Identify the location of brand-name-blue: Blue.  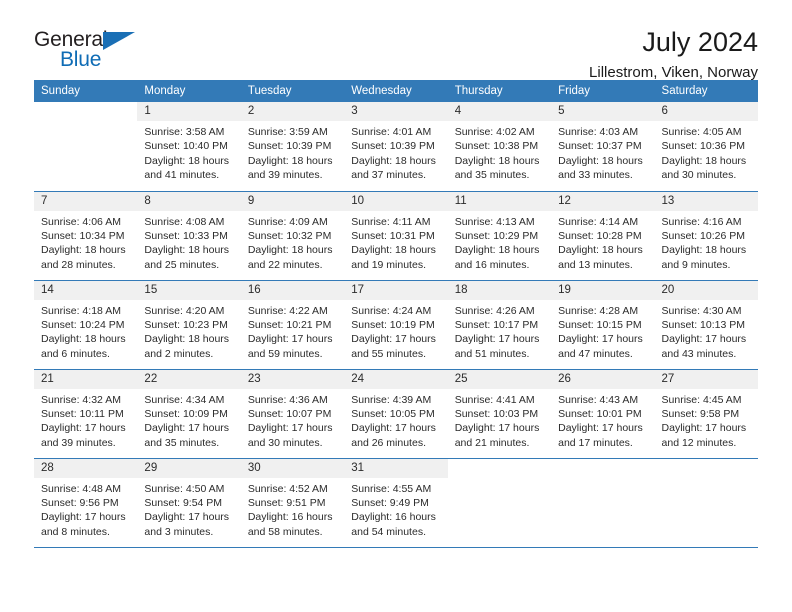
(81, 59).